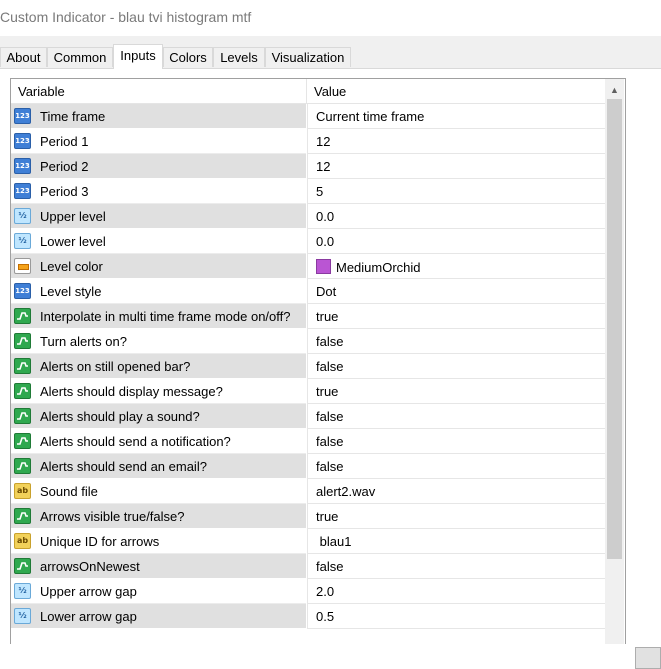 The height and width of the screenshot is (669, 661). I want to click on table-row: 123 Period 2 12, so click(308, 166).